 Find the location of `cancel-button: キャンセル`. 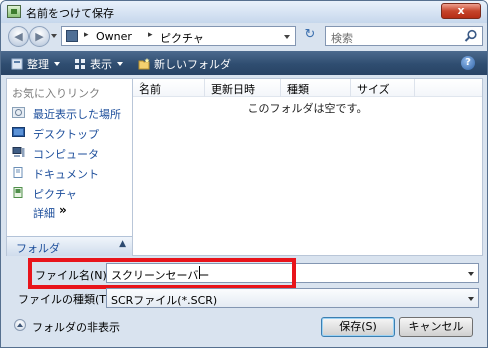

cancel-button: キャンセル is located at coordinates (436, 327).